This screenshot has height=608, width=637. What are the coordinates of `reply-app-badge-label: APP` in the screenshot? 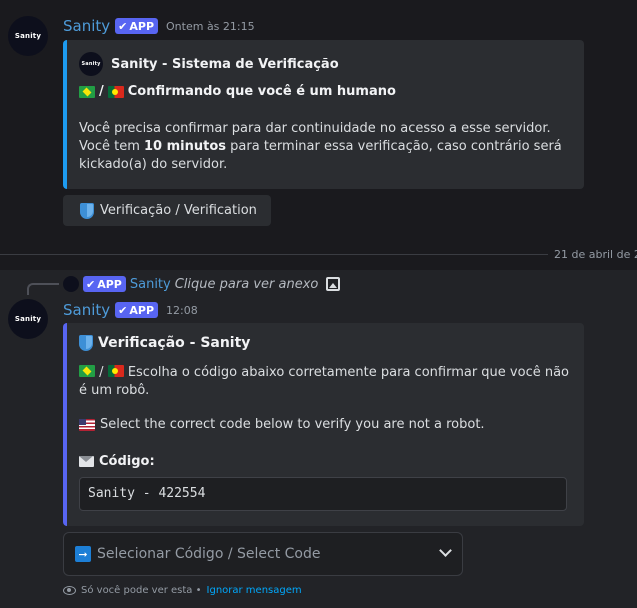 It's located at (109, 284).